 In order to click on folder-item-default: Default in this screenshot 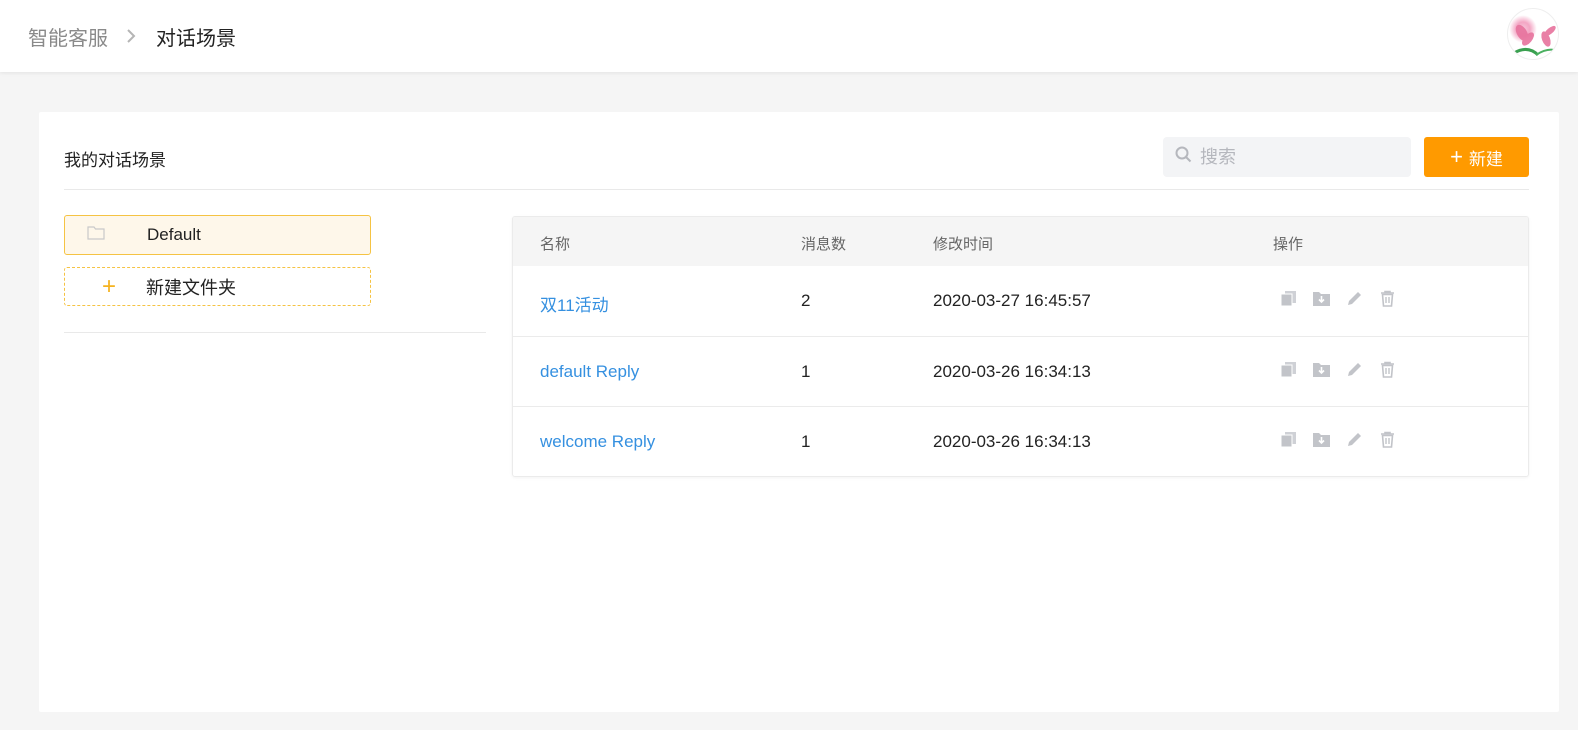, I will do `click(217, 235)`.